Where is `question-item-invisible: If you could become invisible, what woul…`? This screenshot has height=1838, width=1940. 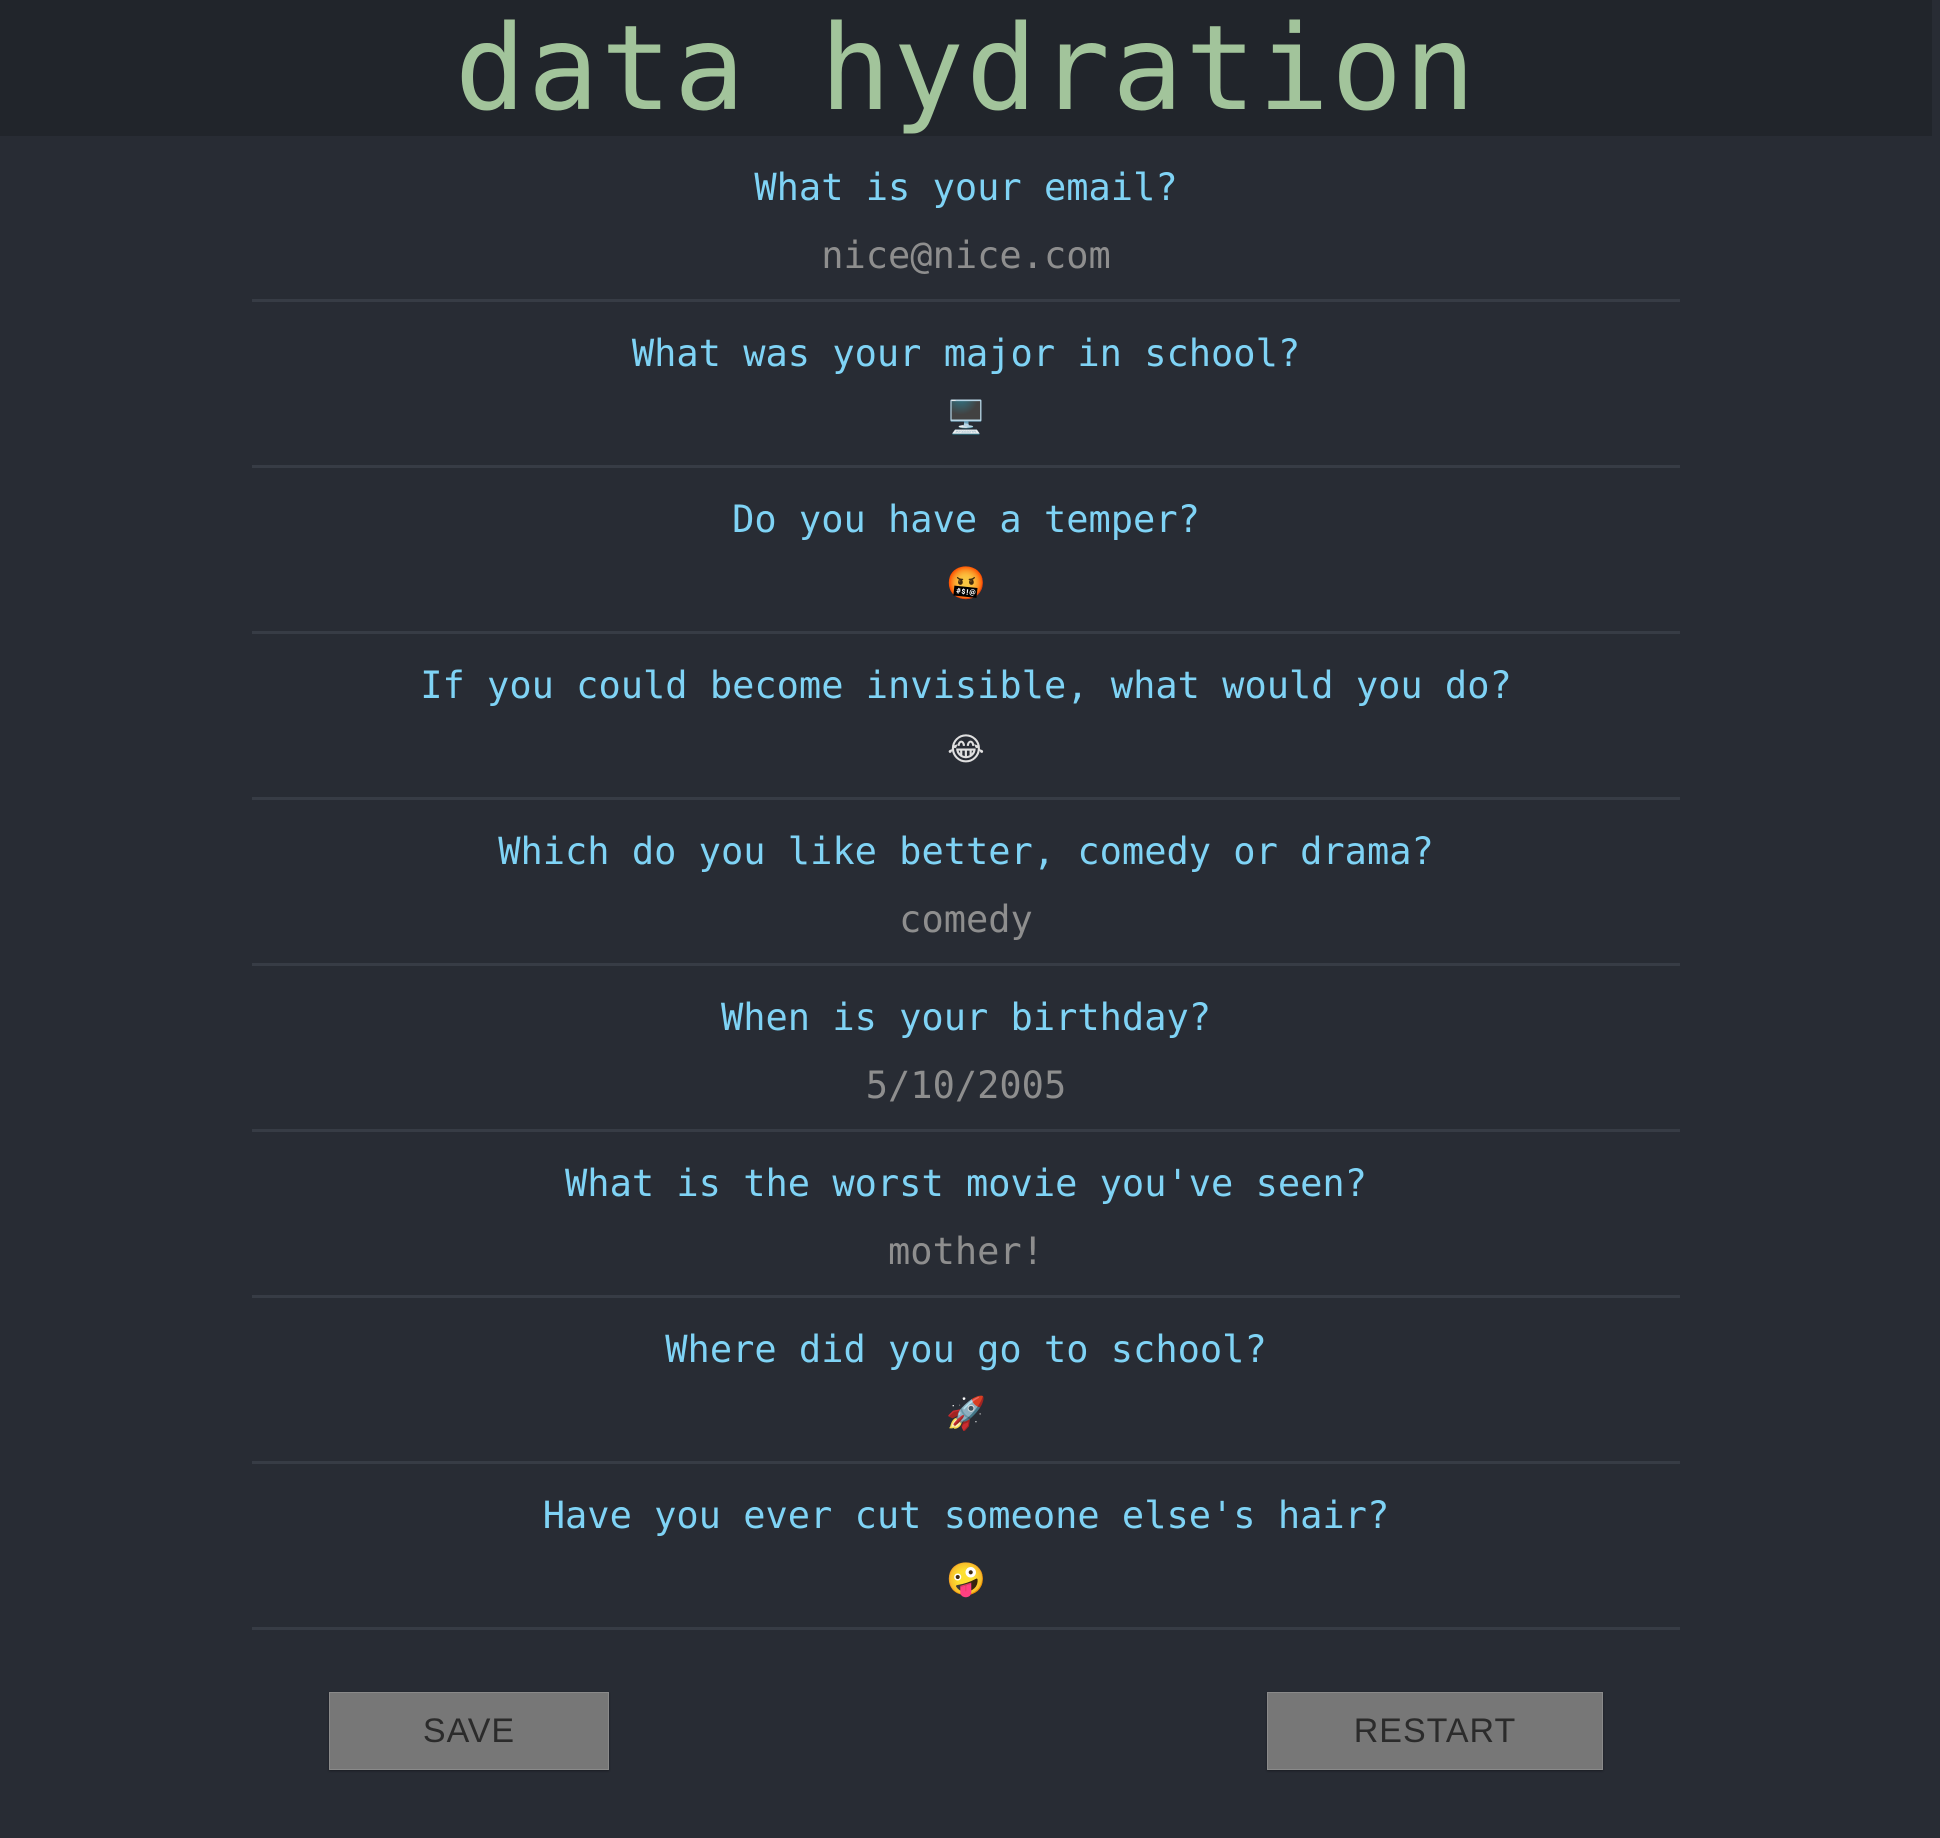 question-item-invisible: If you could become invisible, what woul… is located at coordinates (966, 717).